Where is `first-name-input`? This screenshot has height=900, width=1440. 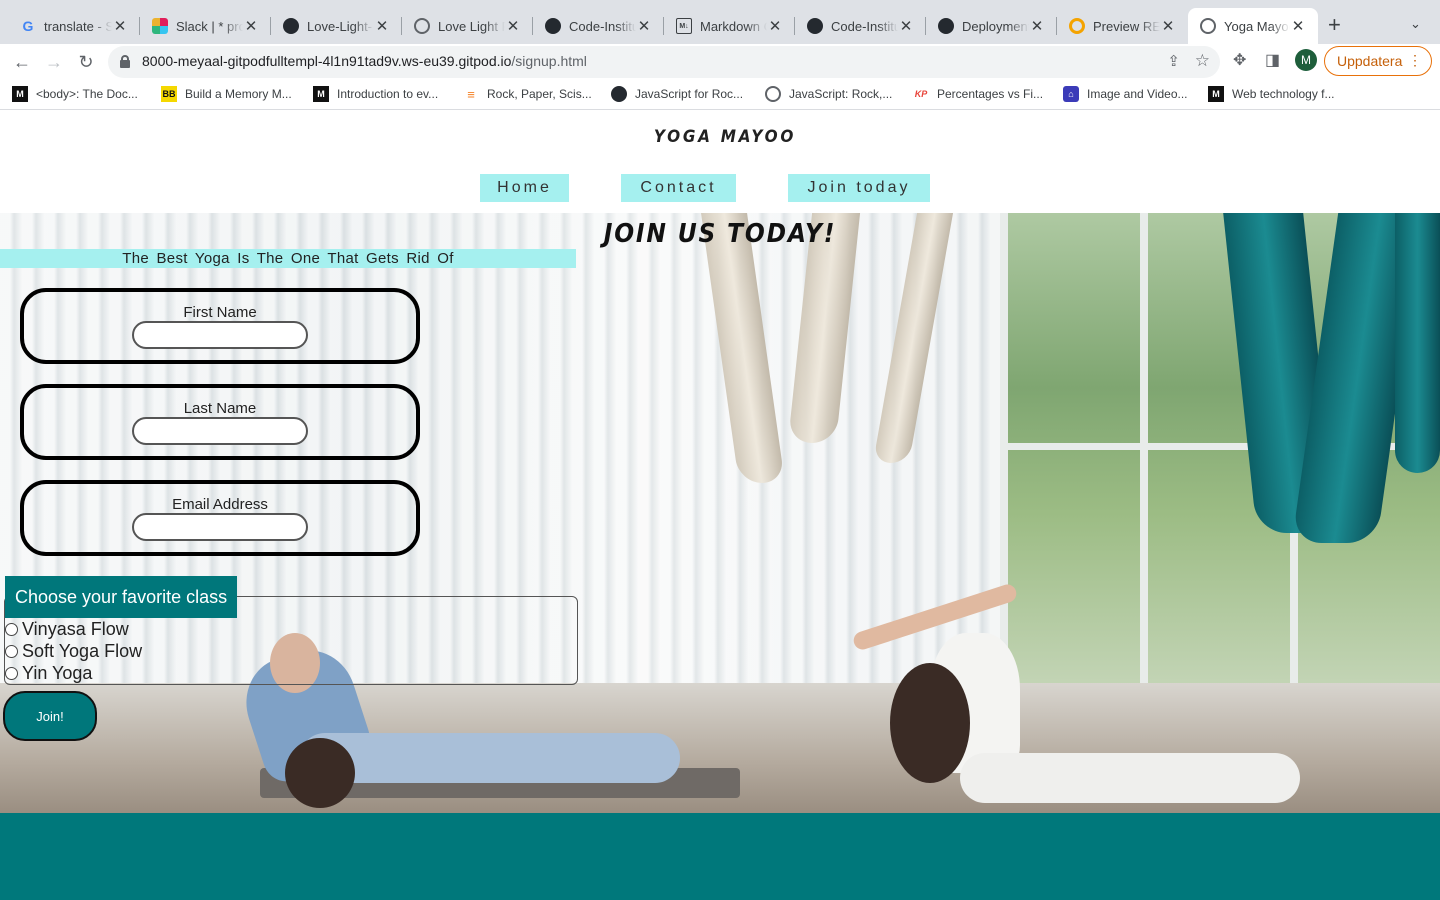 first-name-input is located at coordinates (220, 335).